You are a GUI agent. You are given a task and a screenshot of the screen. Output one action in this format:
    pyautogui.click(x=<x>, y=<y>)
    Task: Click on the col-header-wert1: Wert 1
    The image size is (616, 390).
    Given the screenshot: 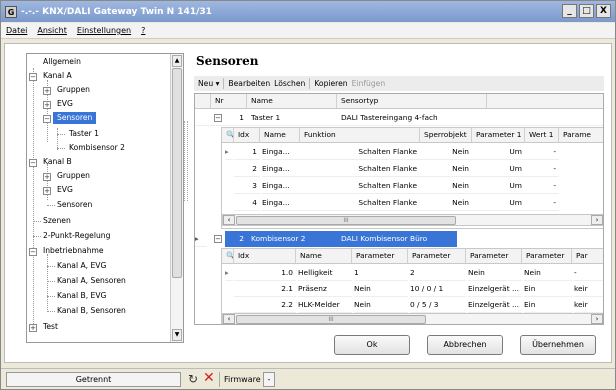 What is the action you would take?
    pyautogui.click(x=542, y=135)
    